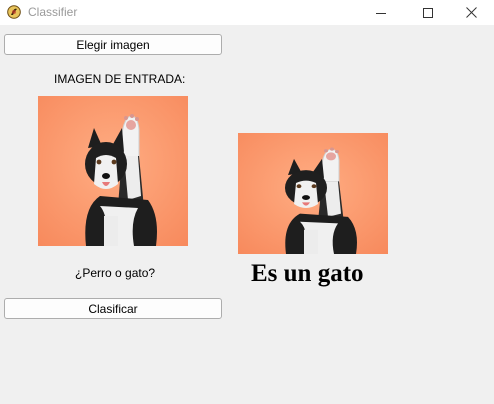 This screenshot has width=494, height=404. I want to click on input-image, so click(113, 171).